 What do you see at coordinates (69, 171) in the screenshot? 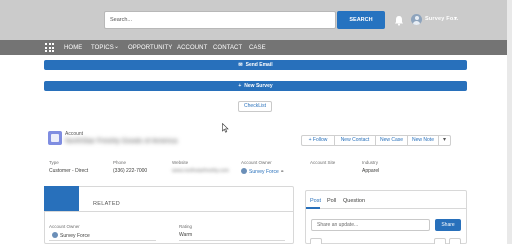
I see `type-value: Customer - Direct` at bounding box center [69, 171].